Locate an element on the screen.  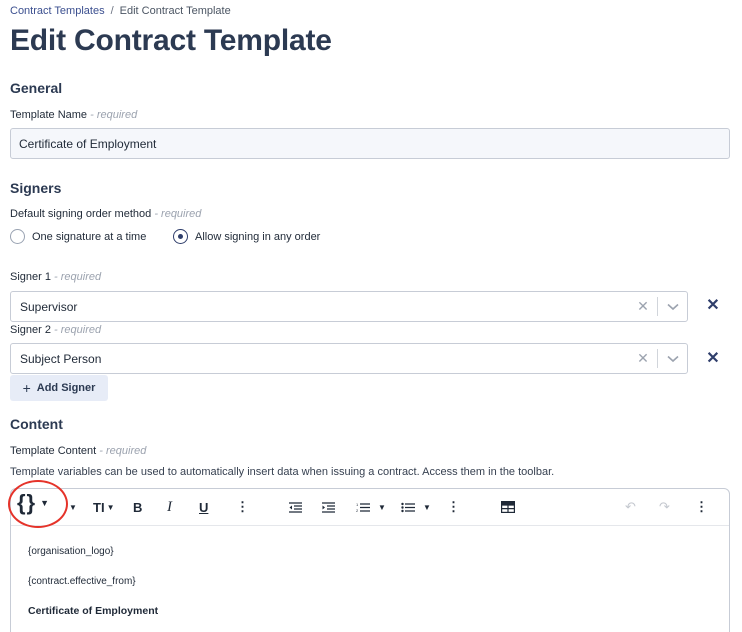
template-name-label-text: Template Name is located at coordinates (49, 115).